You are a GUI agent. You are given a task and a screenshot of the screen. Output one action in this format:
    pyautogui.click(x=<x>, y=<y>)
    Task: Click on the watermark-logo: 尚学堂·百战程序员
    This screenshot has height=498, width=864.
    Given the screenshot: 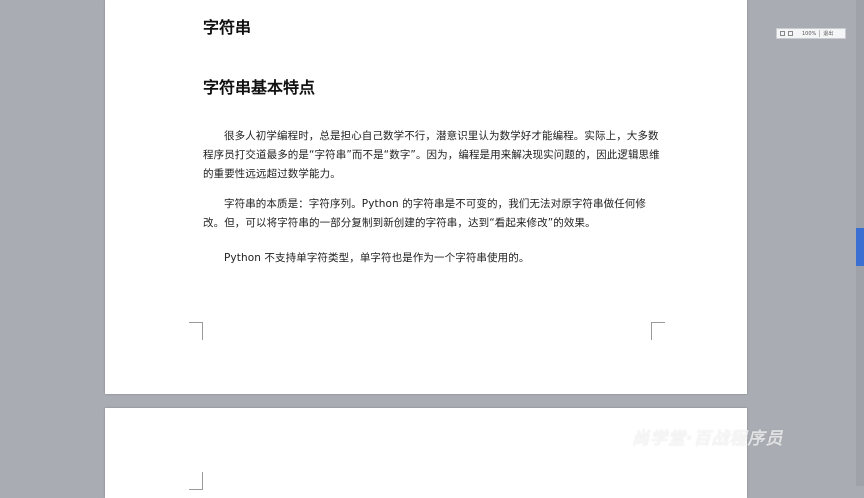 What is the action you would take?
    pyautogui.click(x=708, y=439)
    